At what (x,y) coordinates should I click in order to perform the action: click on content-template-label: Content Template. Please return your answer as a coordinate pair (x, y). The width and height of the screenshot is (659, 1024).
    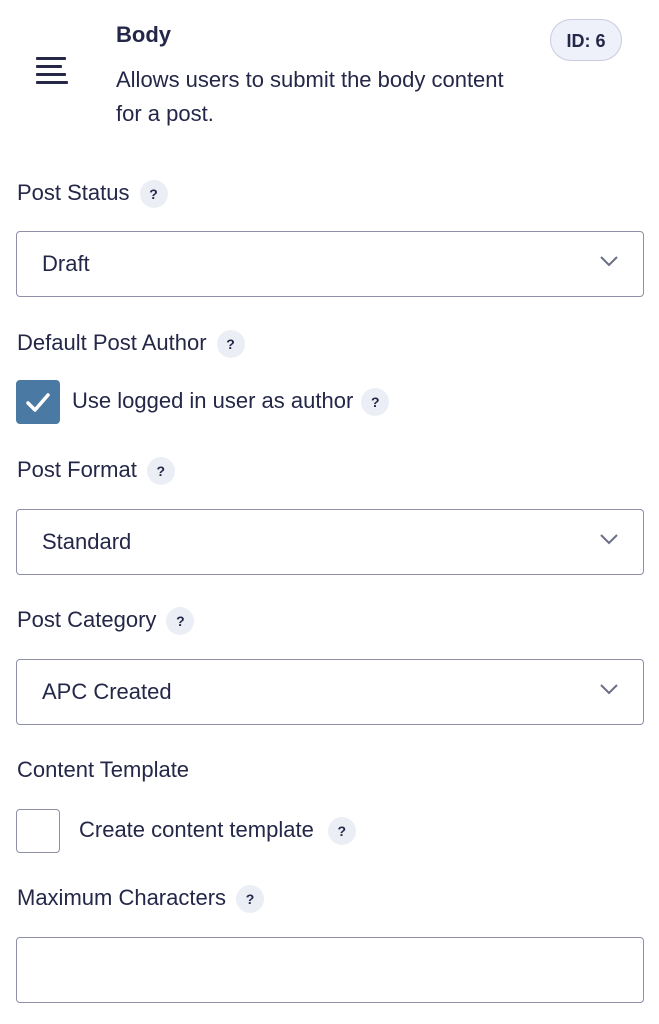
    Looking at the image, I should click on (103, 770).